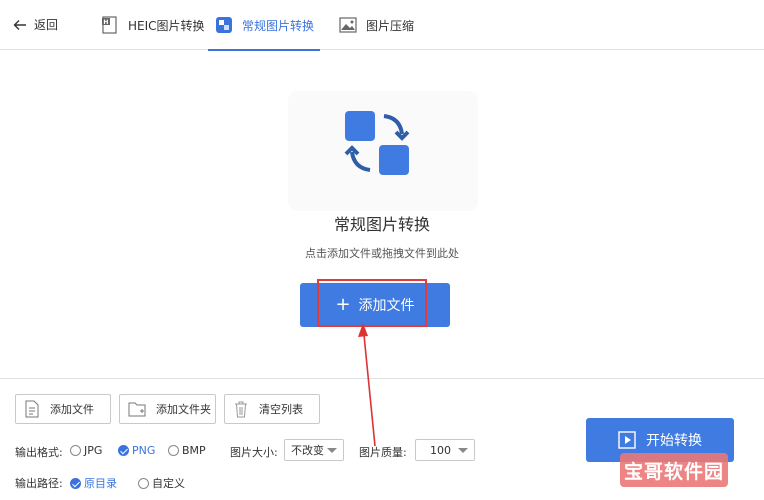  What do you see at coordinates (278, 25) in the screenshot?
I see `tab-label: 常规图片转换` at bounding box center [278, 25].